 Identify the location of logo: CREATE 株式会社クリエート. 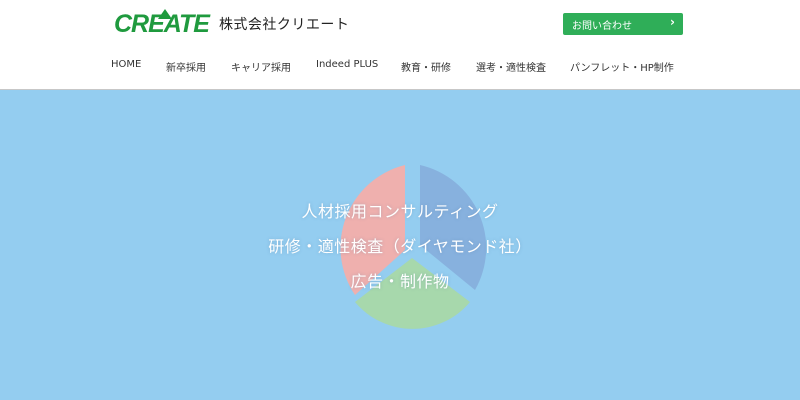
(232, 23).